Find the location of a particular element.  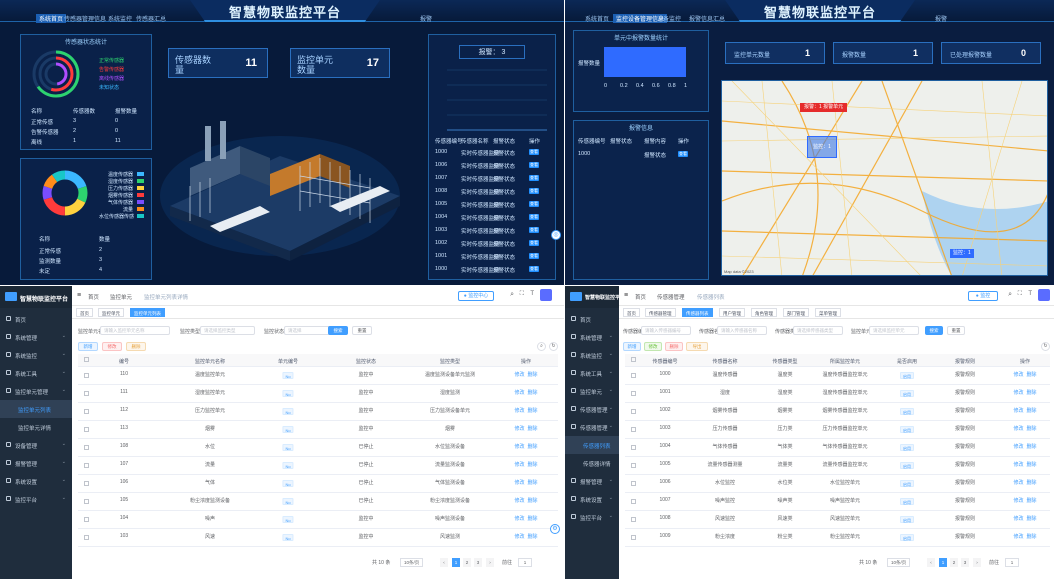

sidebar-item: 系统工具 ⌄ is located at coordinates (36, 373).